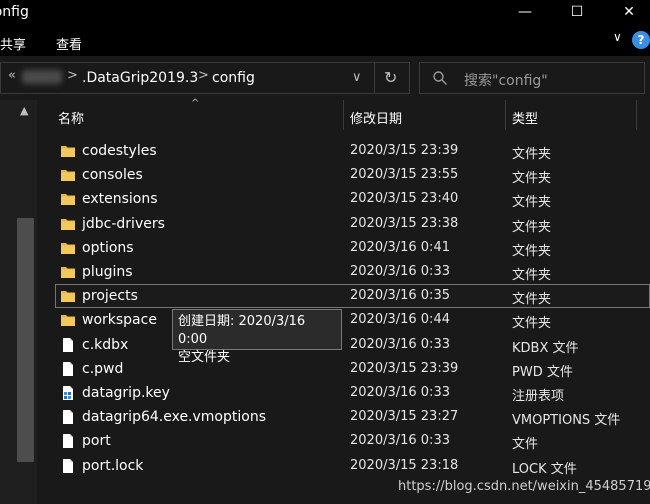 The width and height of the screenshot is (650, 504). I want to click on file-modified-date: 2020/3/16 0:35, so click(400, 295).